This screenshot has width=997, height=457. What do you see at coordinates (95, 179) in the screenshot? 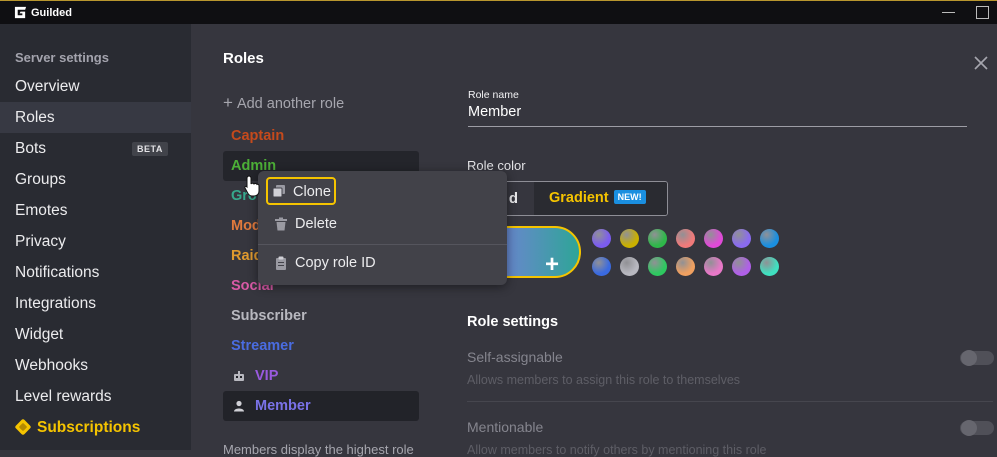
I see `sidebar-item-groups: Groups` at bounding box center [95, 179].